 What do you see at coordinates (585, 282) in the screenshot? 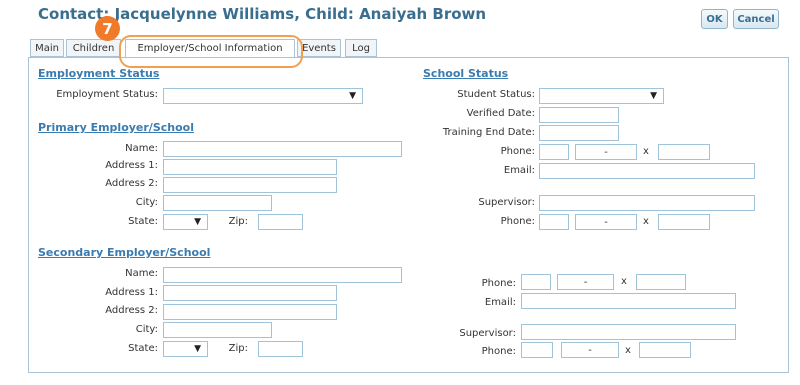
I see `secondary-phone-number-input: -` at bounding box center [585, 282].